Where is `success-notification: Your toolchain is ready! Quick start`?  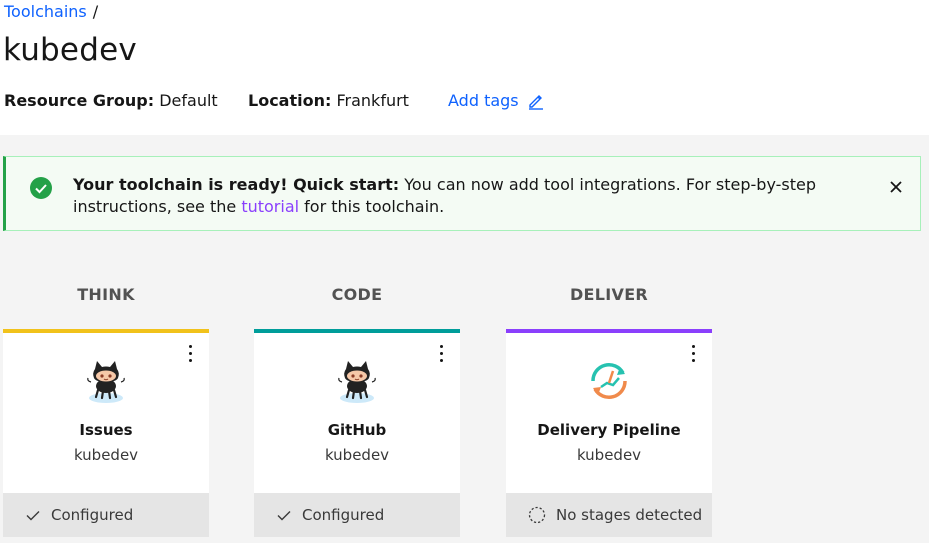 success-notification: Your toolchain is ready! Quick start is located at coordinates (462, 193).